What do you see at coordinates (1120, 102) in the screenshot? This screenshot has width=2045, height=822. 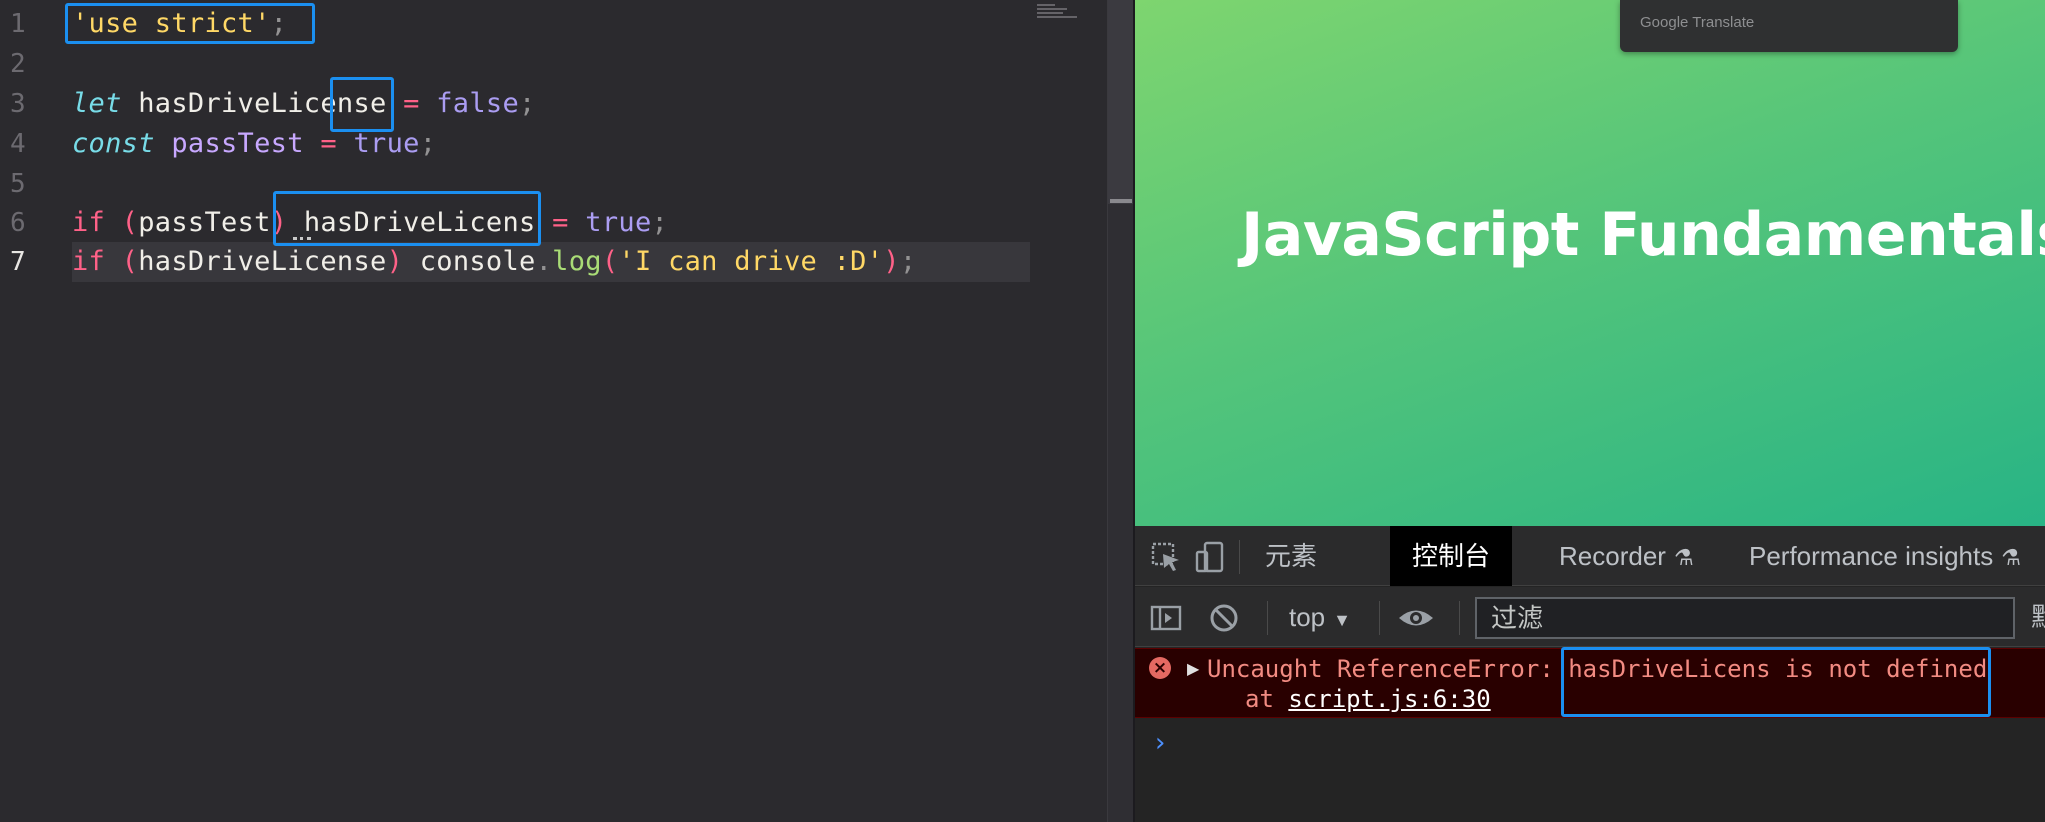 I see `scrollbar-thumb` at bounding box center [1120, 102].